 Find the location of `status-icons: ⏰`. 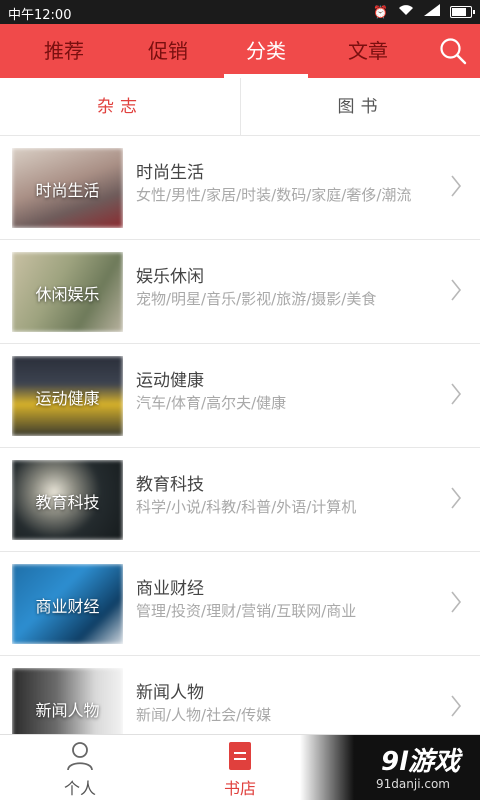

status-icons: ⏰ is located at coordinates (424, 11).